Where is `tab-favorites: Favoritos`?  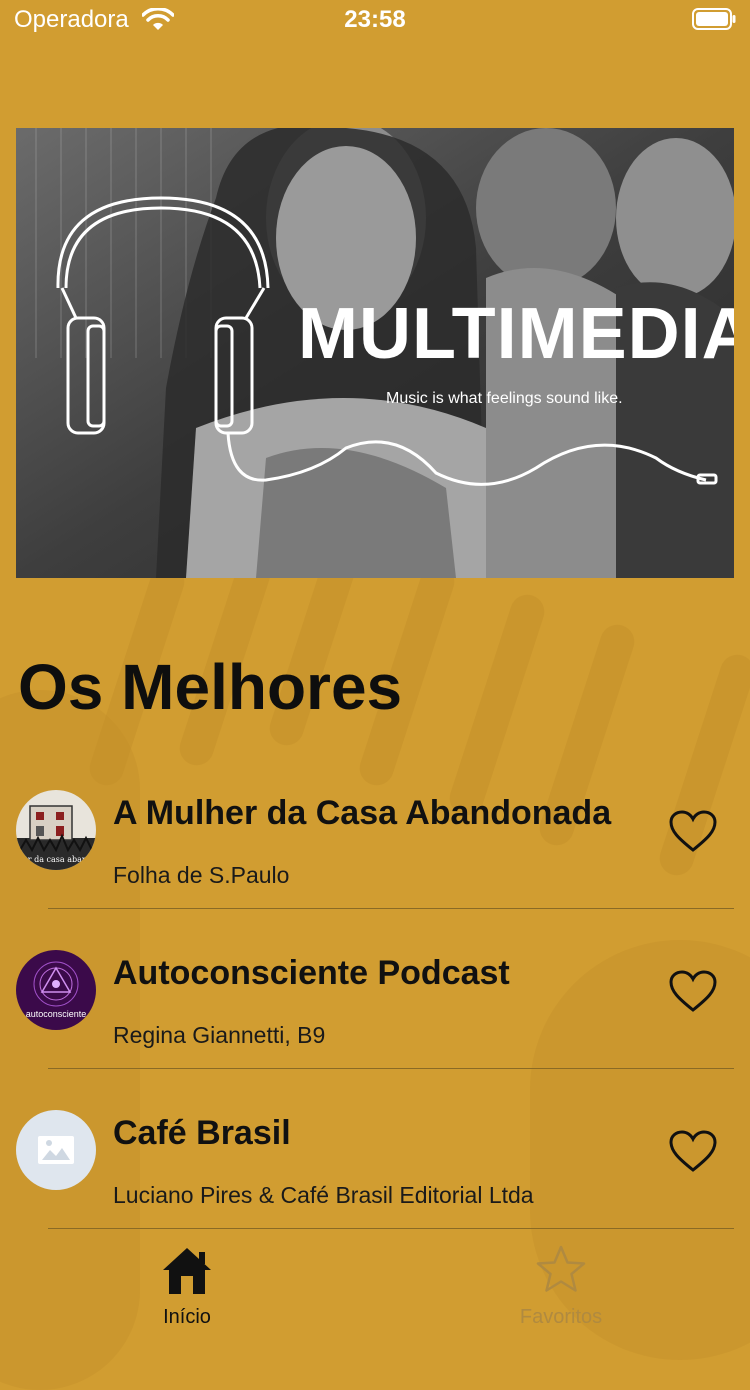 tab-favorites: Favoritos is located at coordinates (561, 1286).